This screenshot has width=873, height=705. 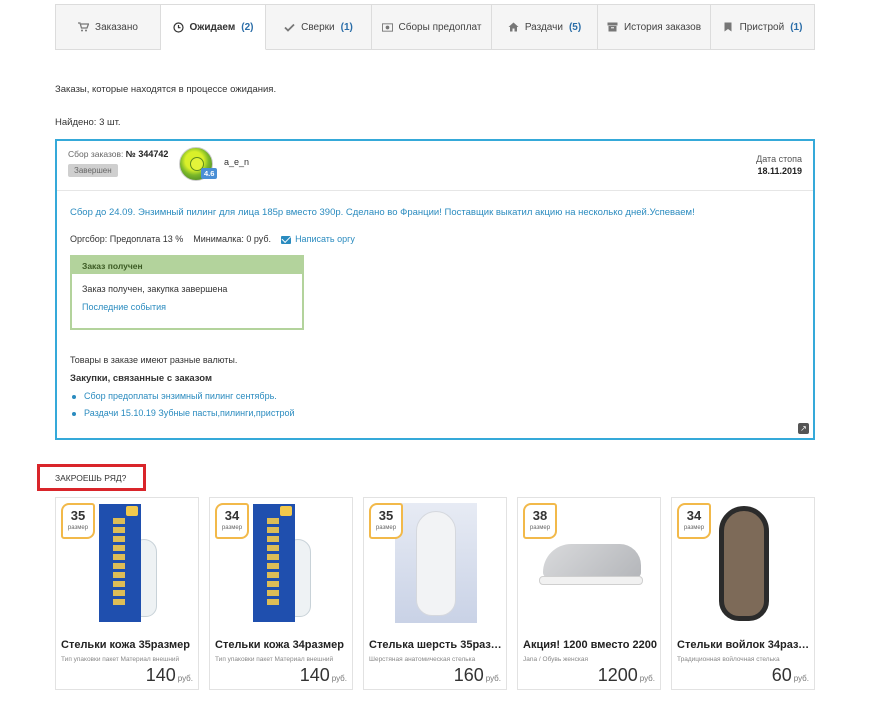 I want to click on order-number-label: Сбор заказов:, so click(x=96, y=154).